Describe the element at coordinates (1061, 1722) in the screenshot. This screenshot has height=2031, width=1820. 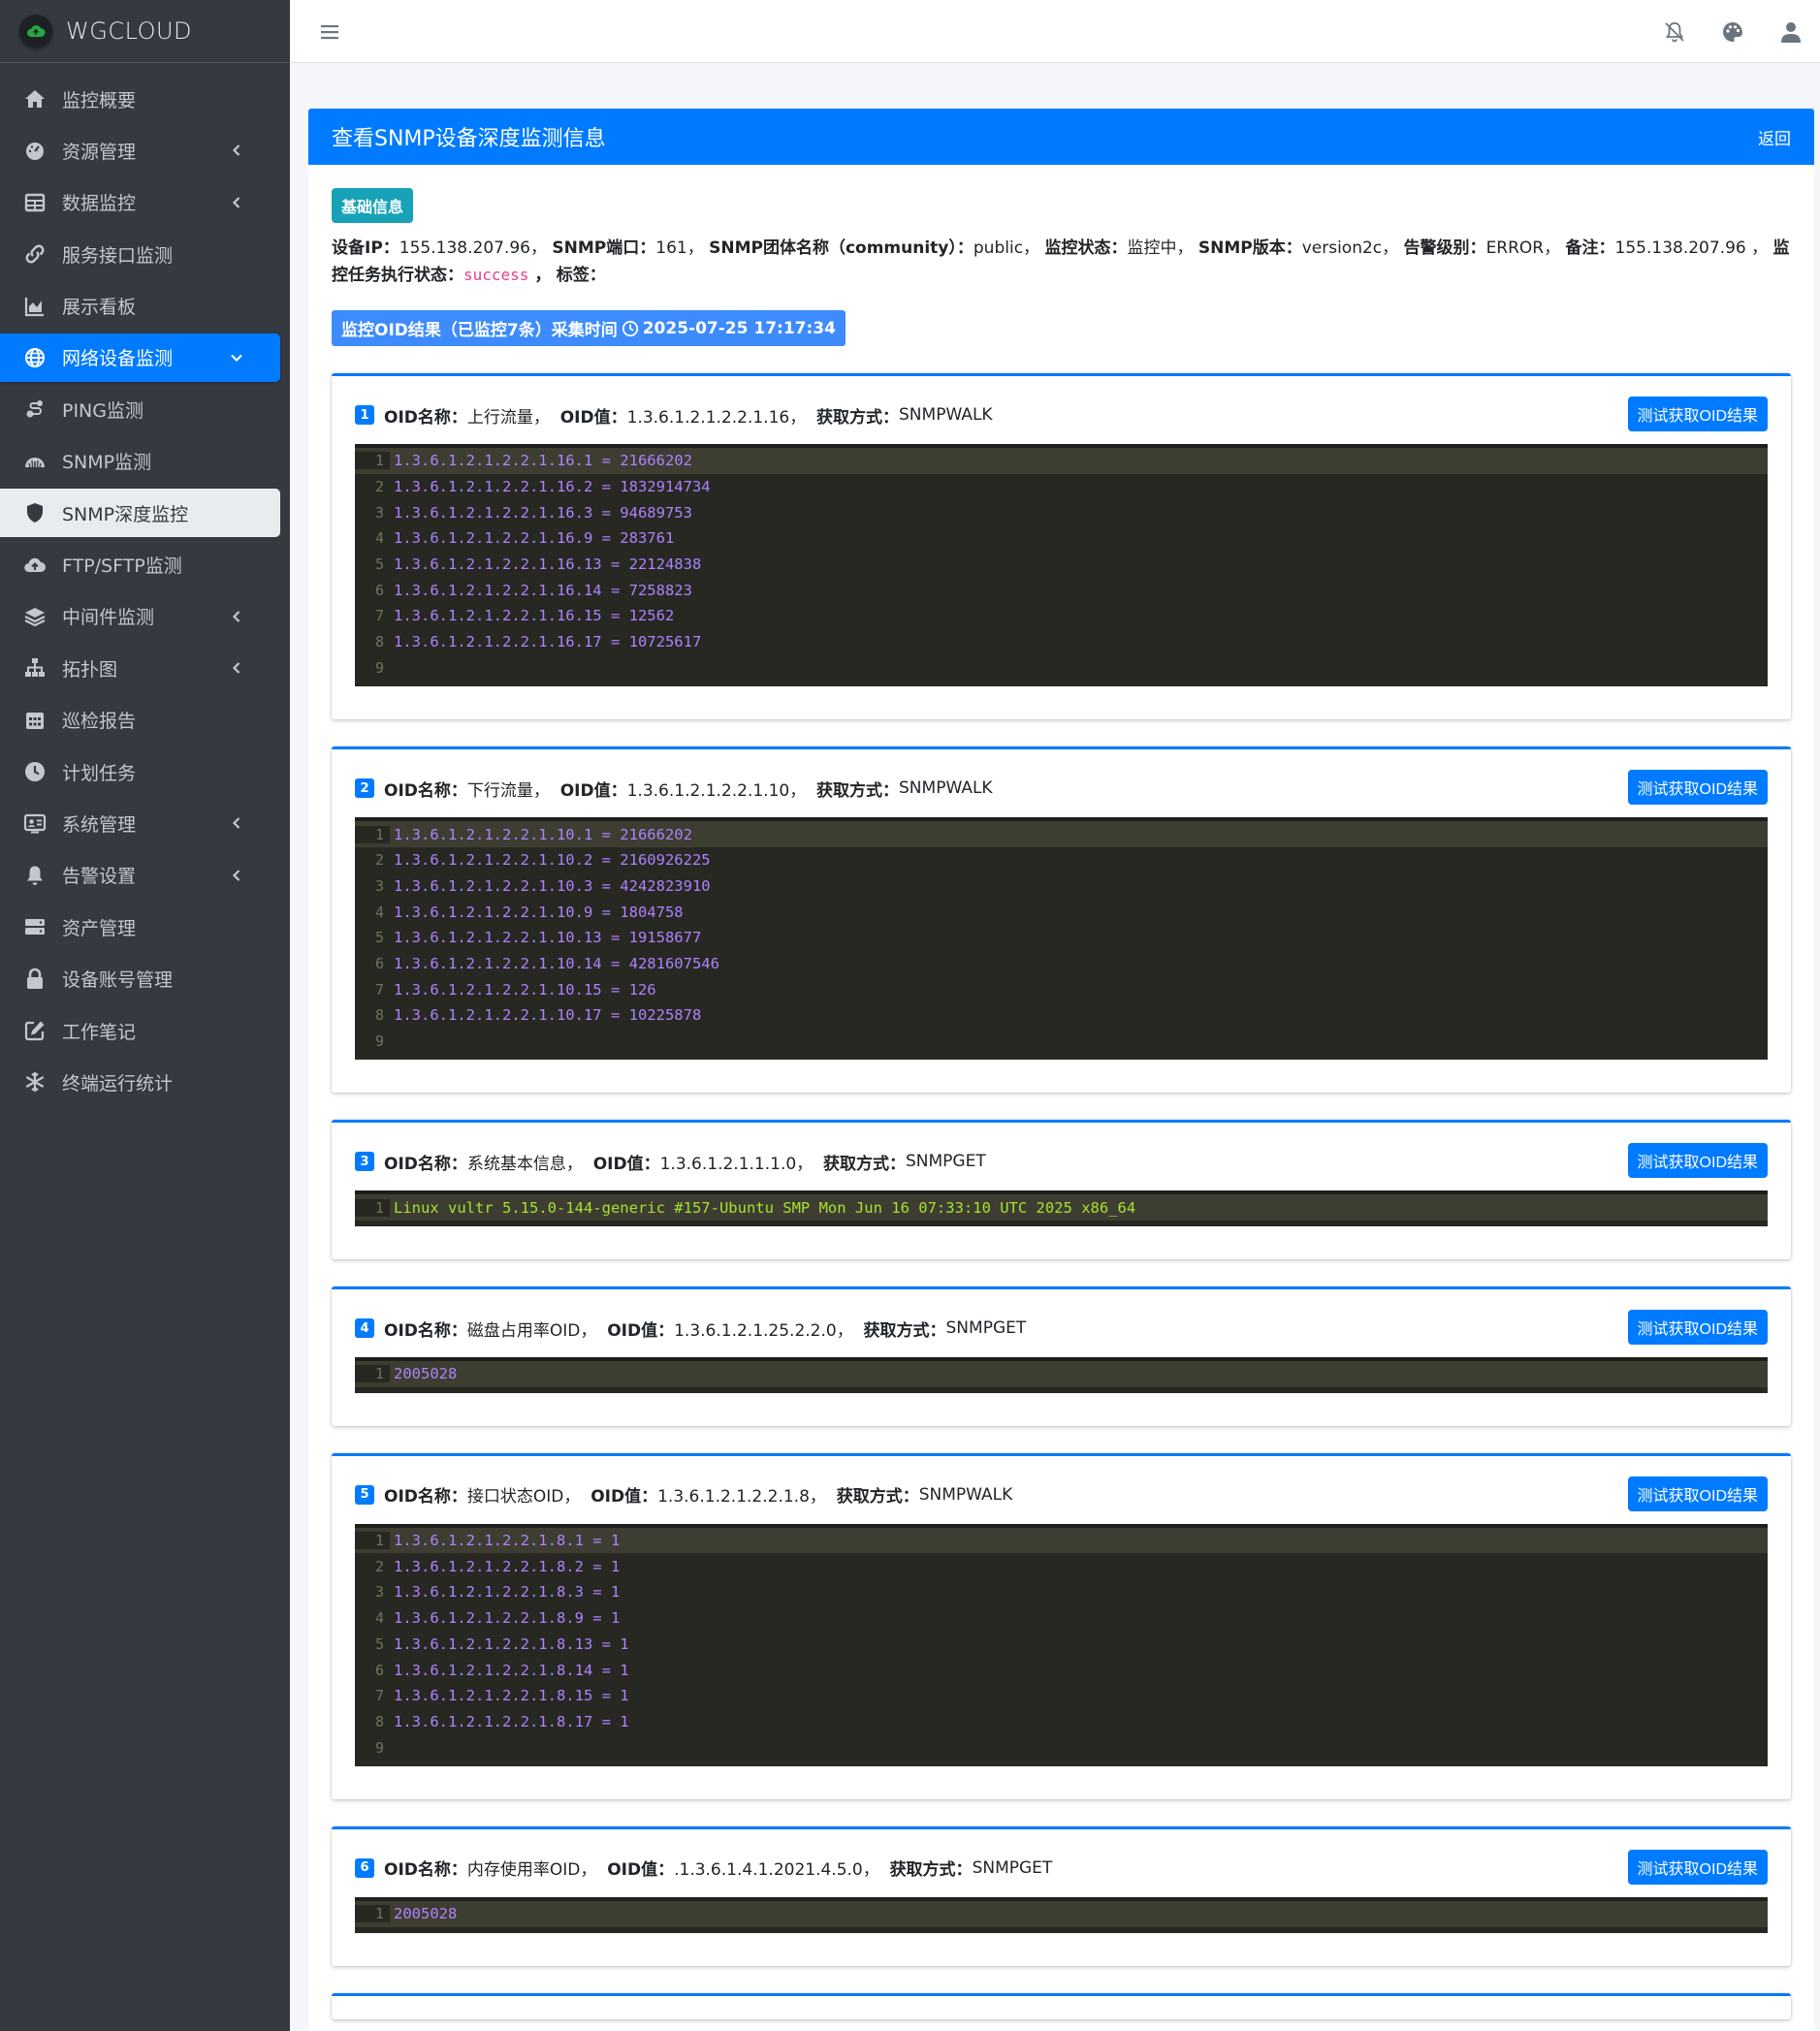
I see `code-line: 8 1.3.6.1.2.1.2.2.1.8.17 = 1` at that location.